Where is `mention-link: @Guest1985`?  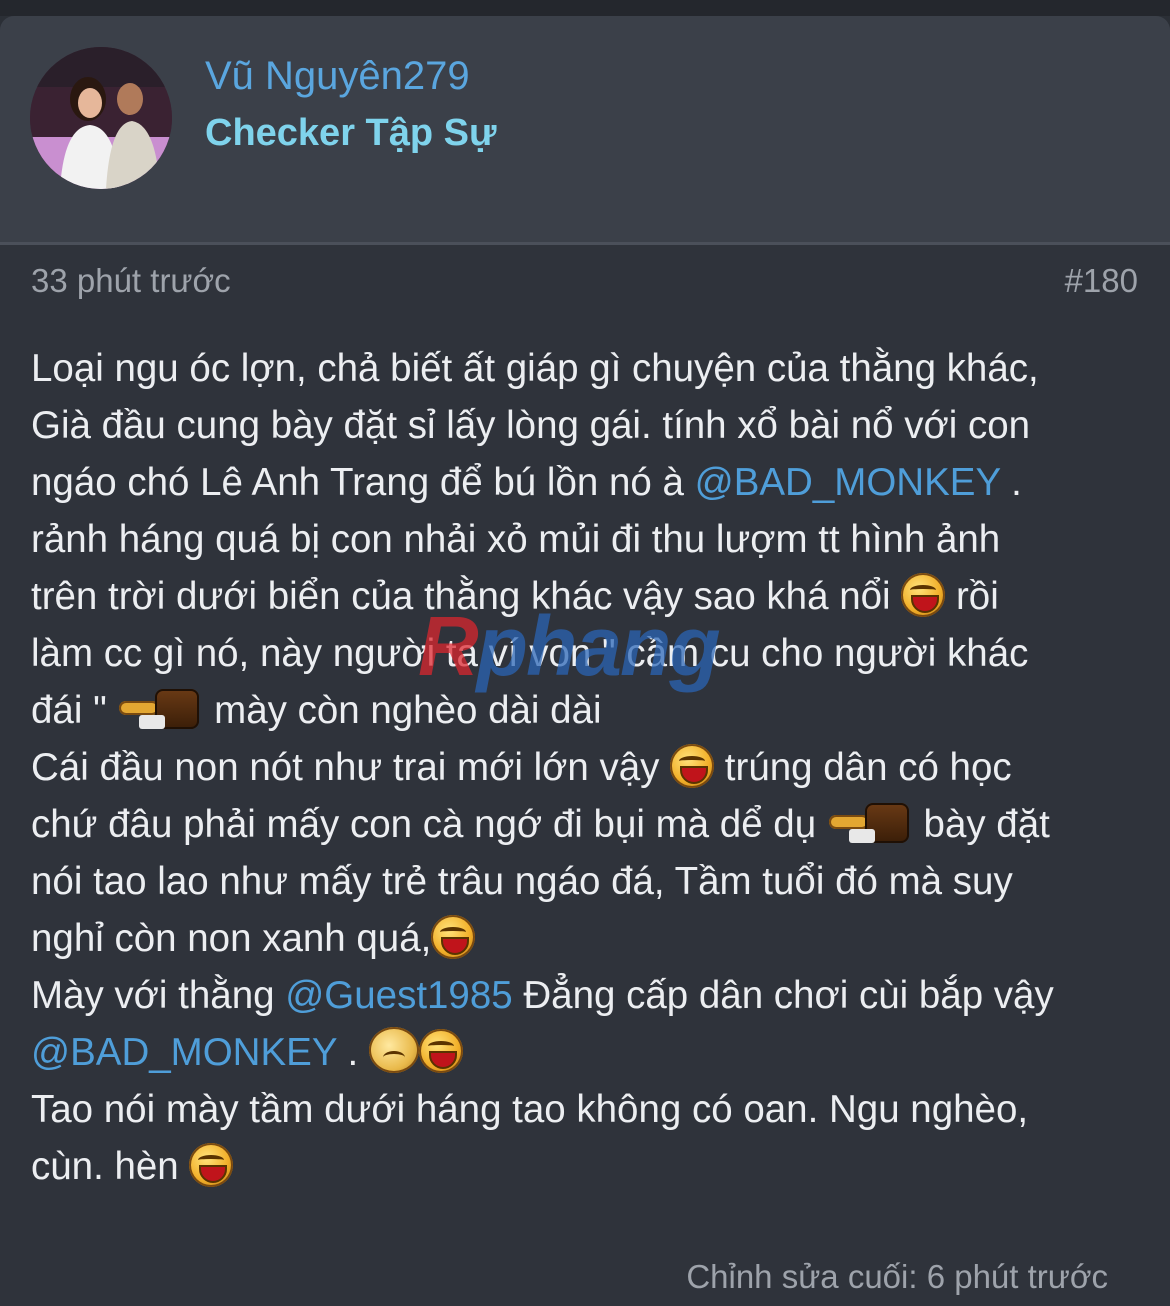 mention-link: @Guest1985 is located at coordinates (398, 995).